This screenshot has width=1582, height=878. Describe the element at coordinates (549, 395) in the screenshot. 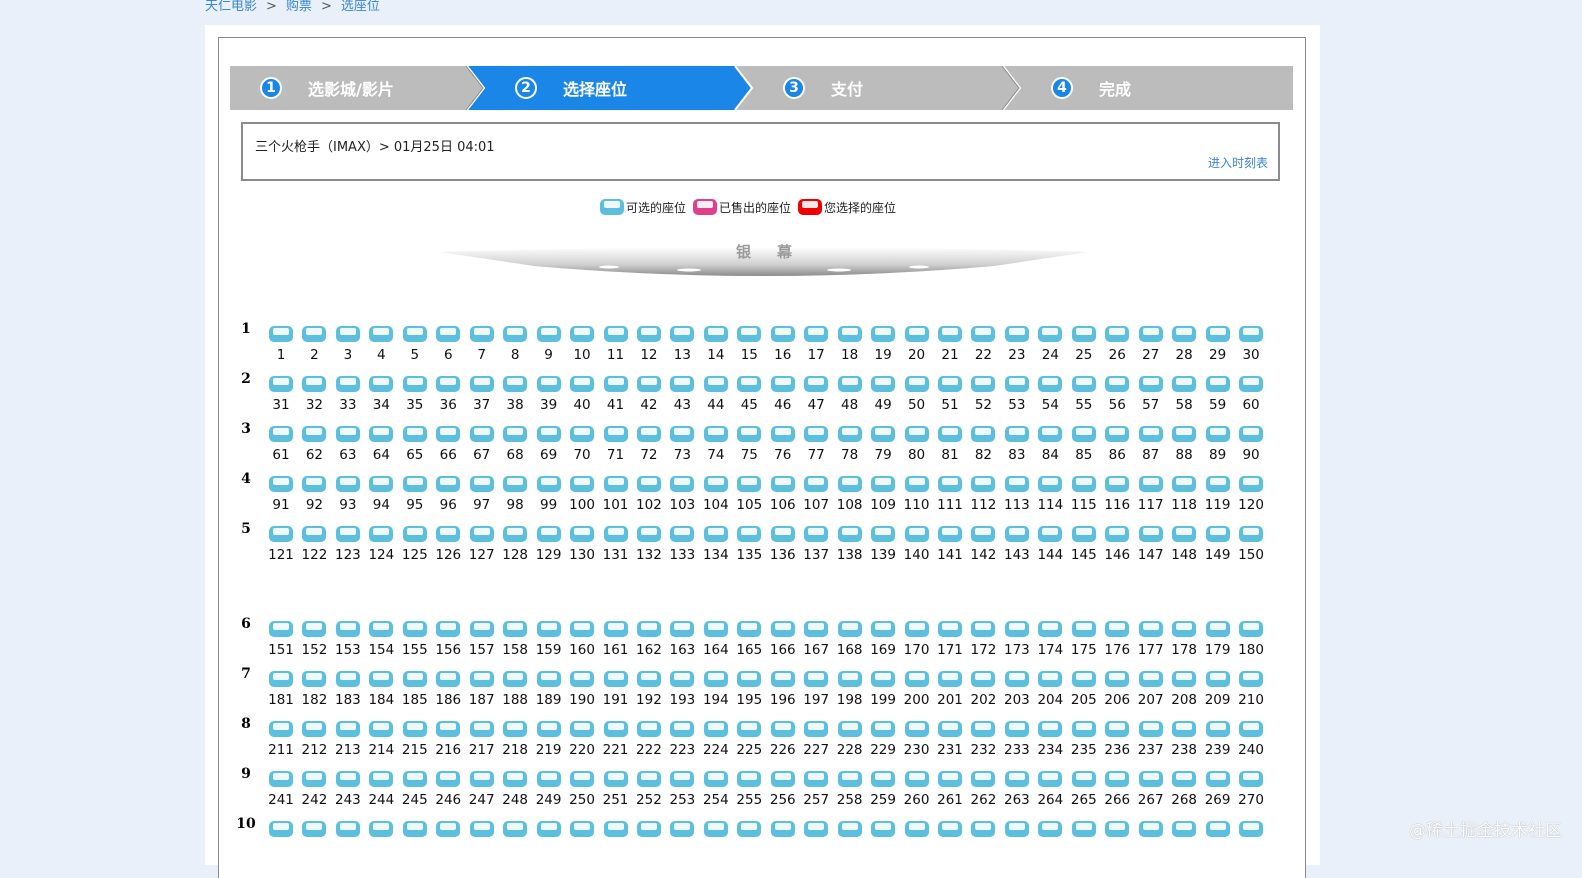

I see `seat: 39` at that location.